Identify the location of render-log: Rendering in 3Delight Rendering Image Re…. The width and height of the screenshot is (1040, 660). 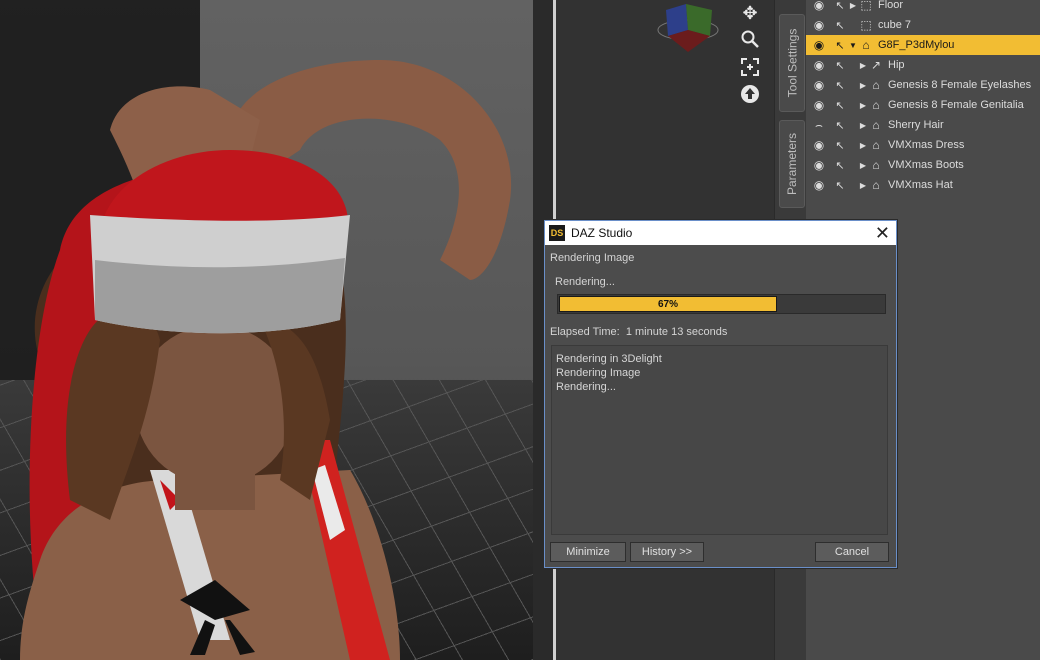
(719, 440).